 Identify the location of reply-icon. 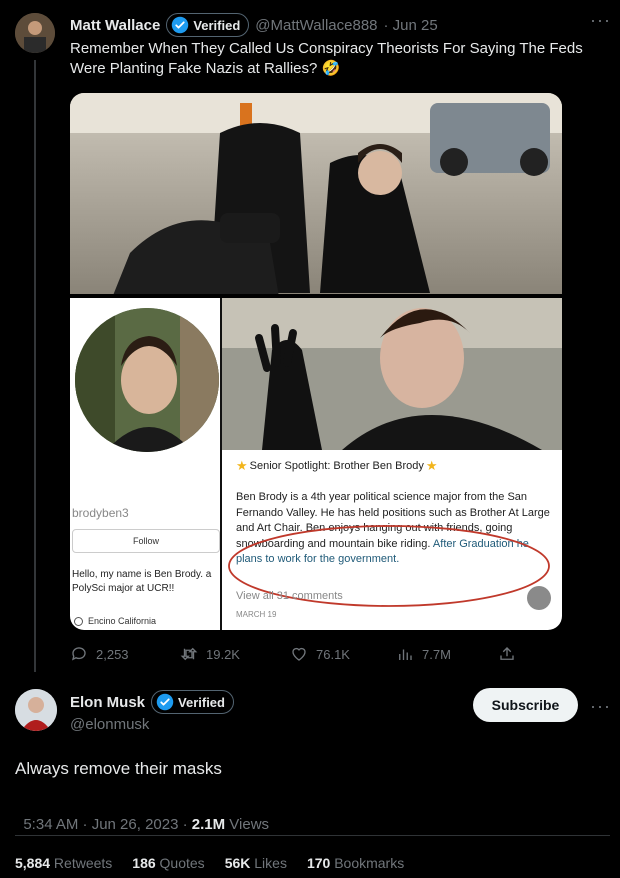
(78, 654).